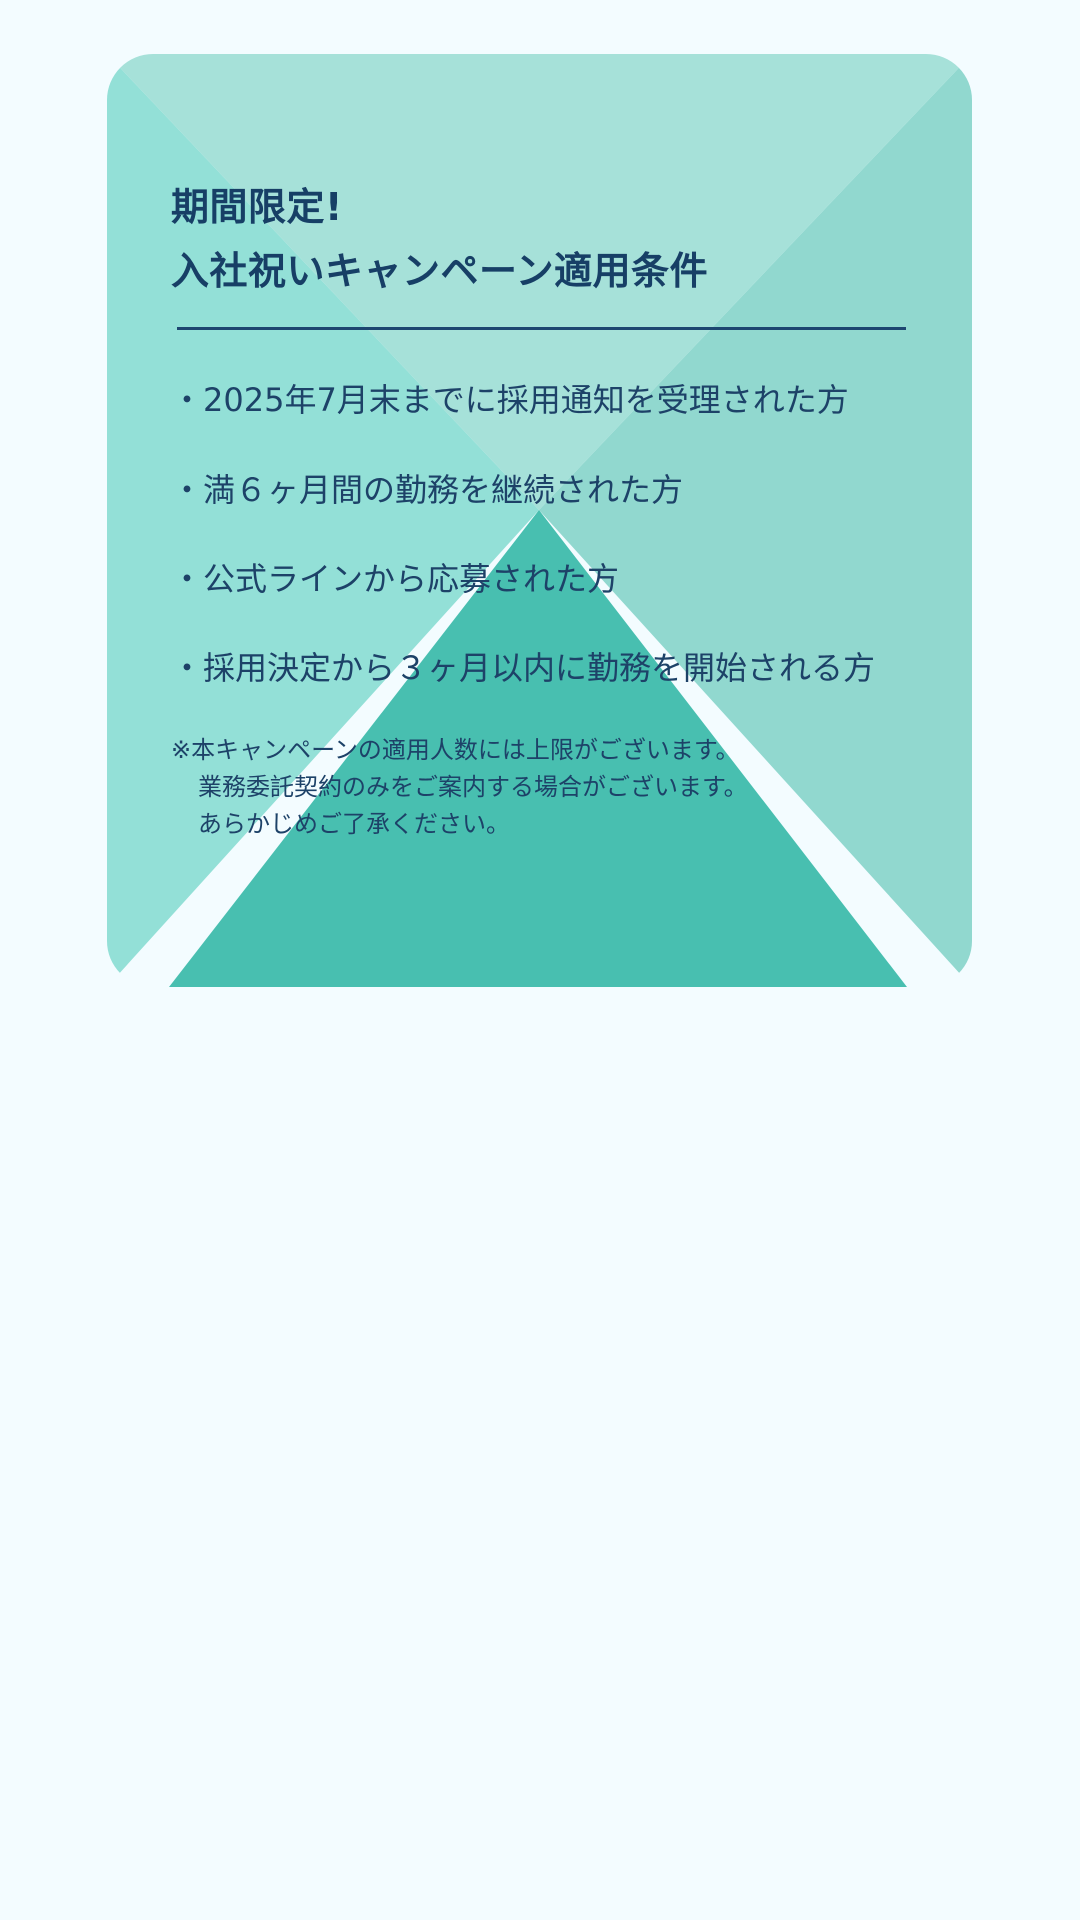 This screenshot has width=1080, height=1920. What do you see at coordinates (440, 271) in the screenshot?
I see `campaign-title-line2: 入社祝いキャンペーン適用条件` at bounding box center [440, 271].